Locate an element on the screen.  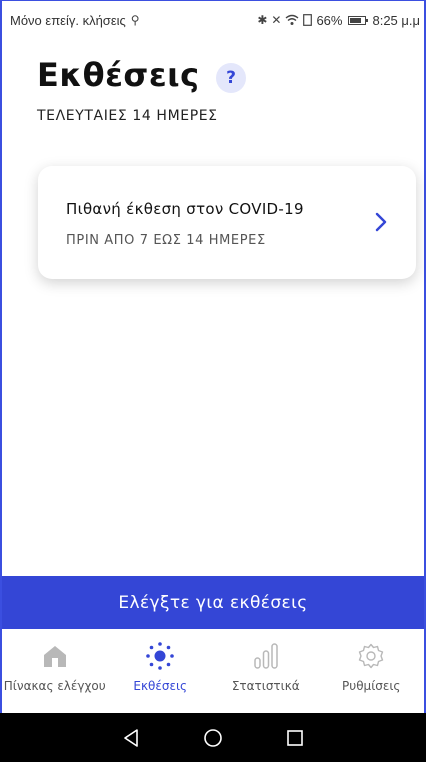
recents-icon is located at coordinates (295, 738).